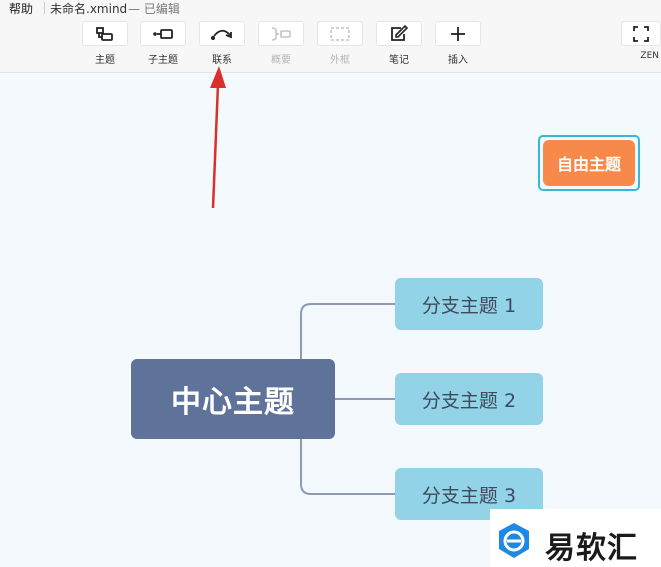 The width and height of the screenshot is (661, 567). What do you see at coordinates (514, 540) in the screenshot?
I see `watermark-logo-icon` at bounding box center [514, 540].